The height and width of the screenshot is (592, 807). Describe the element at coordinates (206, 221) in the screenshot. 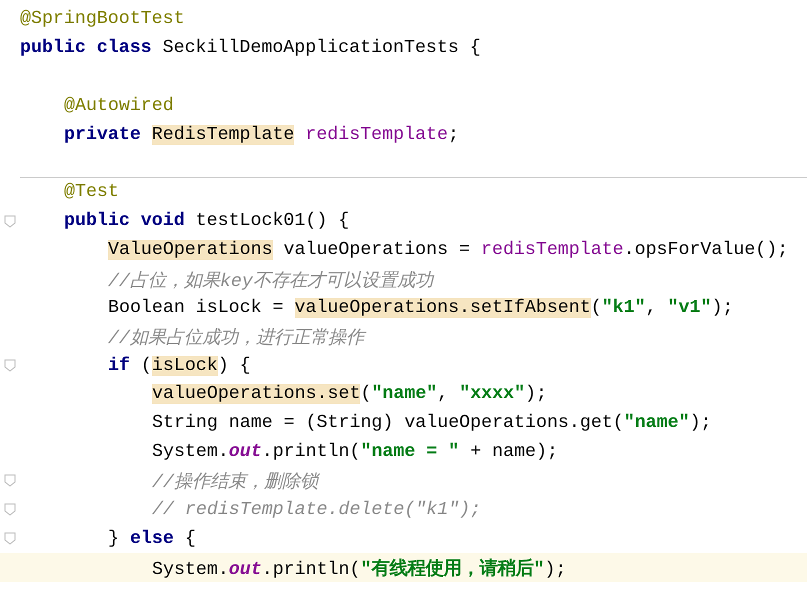

I see `code-line: public void testLock01() {` at that location.